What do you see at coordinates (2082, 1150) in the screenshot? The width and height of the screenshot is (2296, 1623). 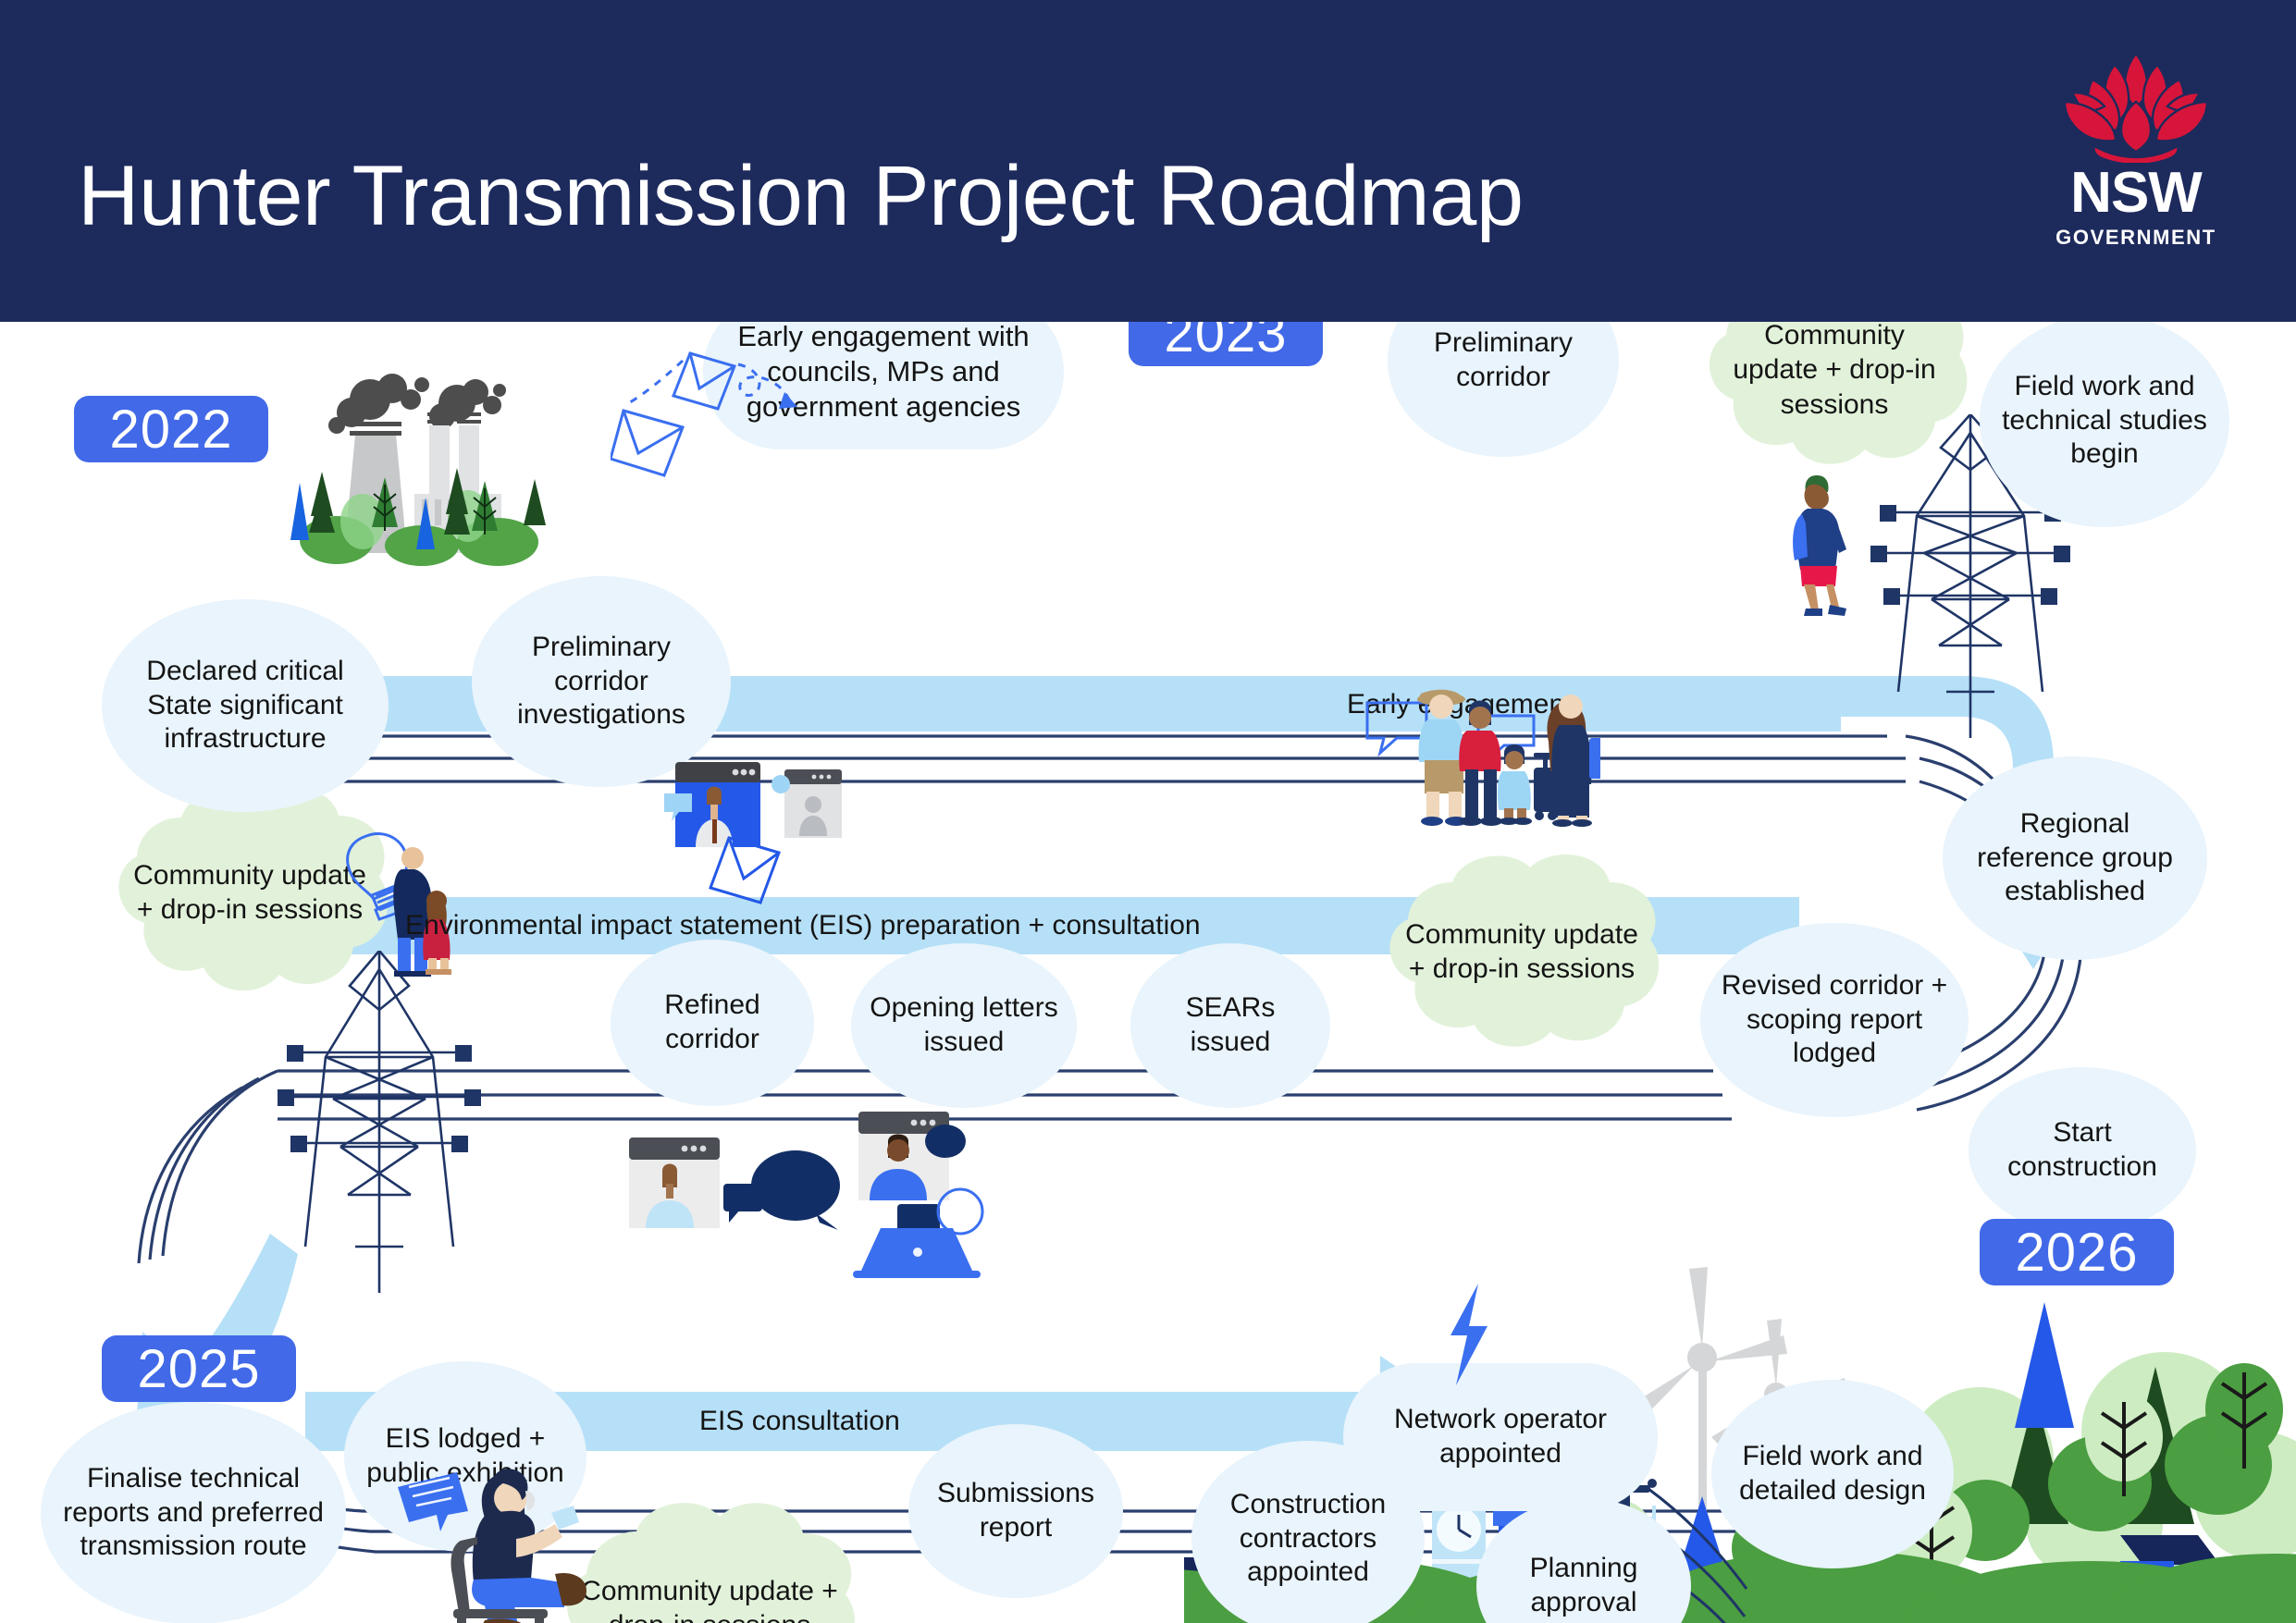 I see `node-start-construction: Start construction` at bounding box center [2082, 1150].